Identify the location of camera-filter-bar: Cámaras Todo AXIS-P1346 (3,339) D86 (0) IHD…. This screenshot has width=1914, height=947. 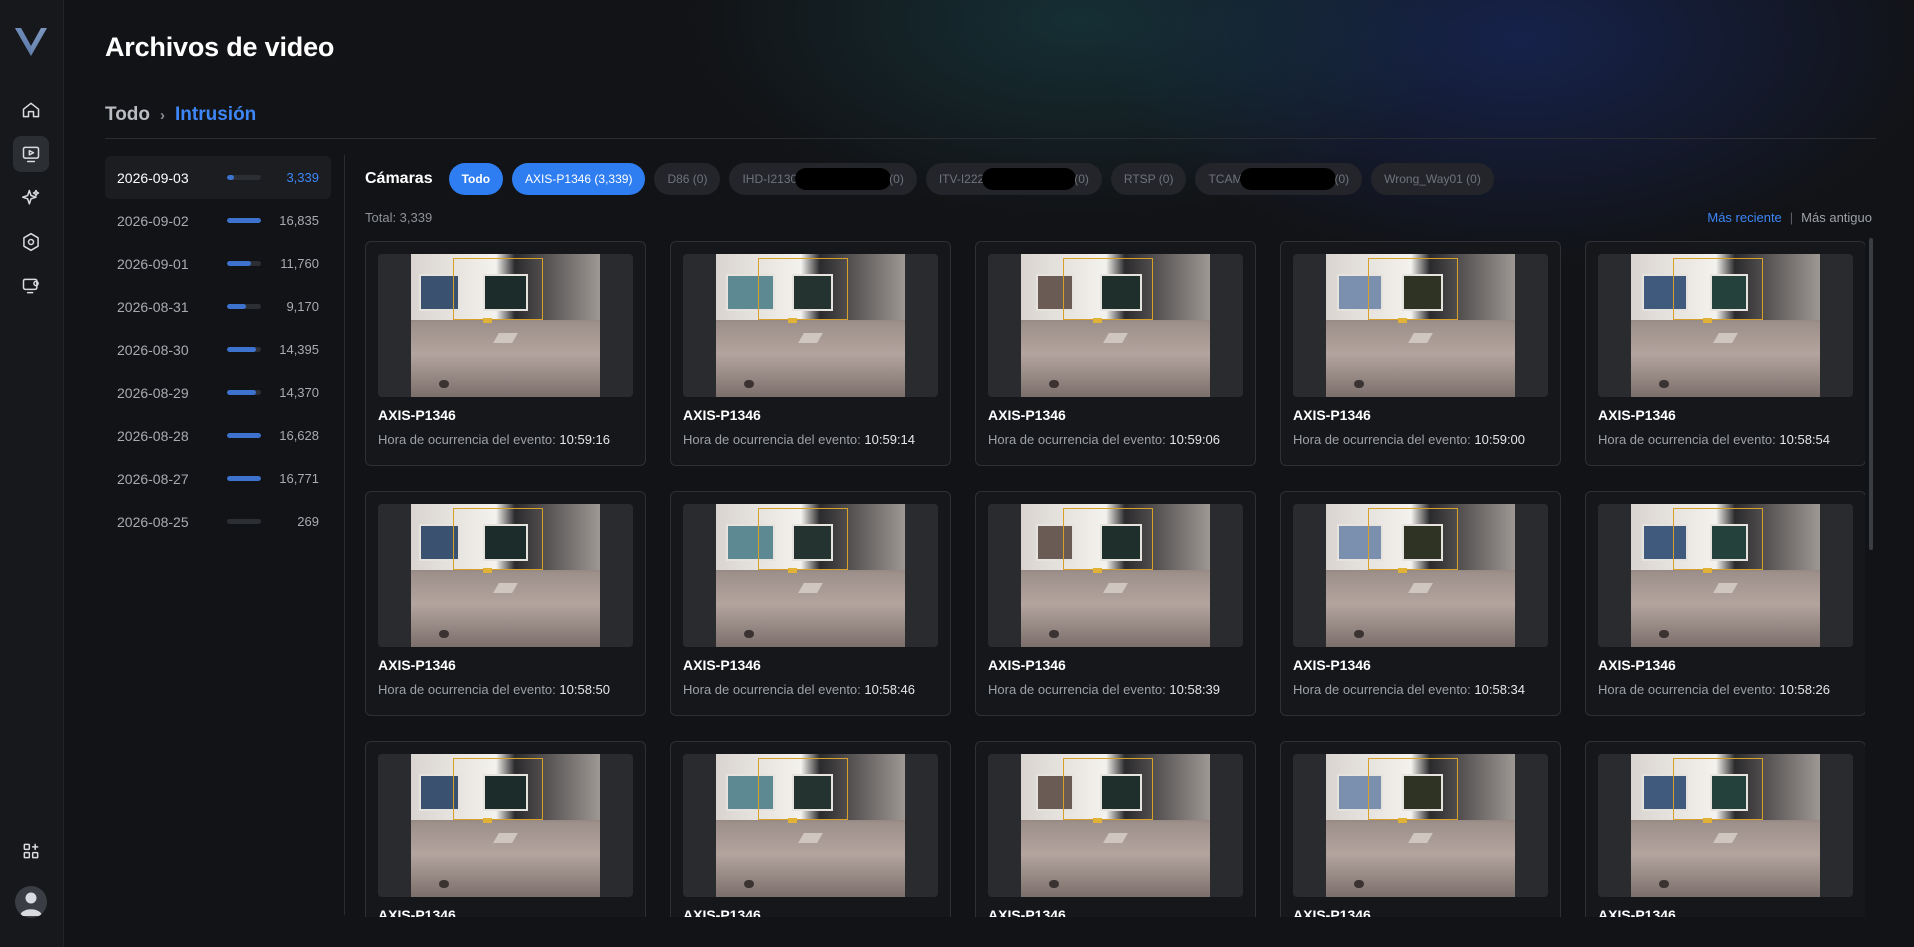
(934, 179).